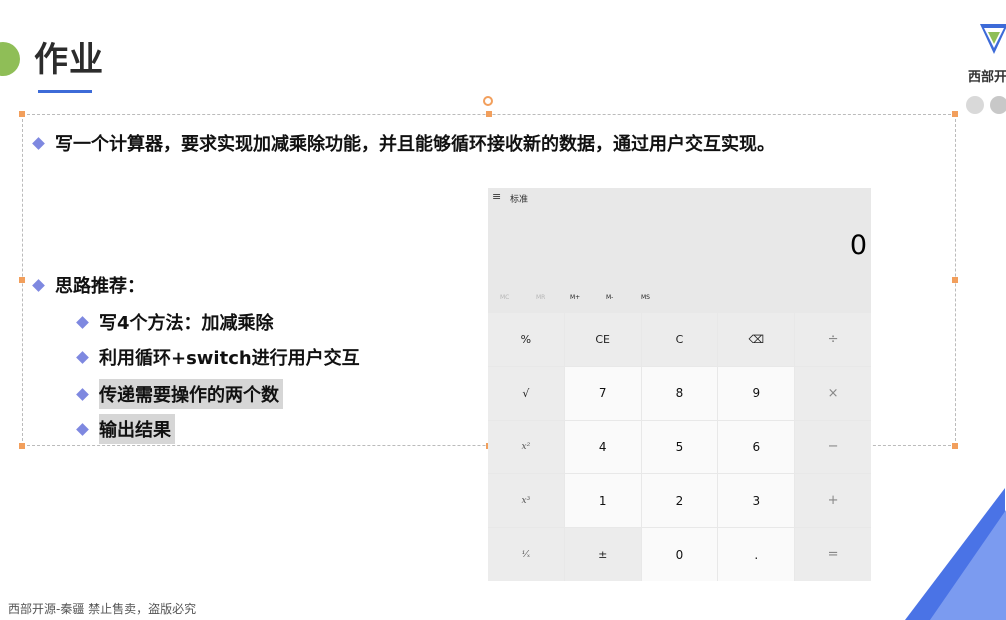  I want to click on hint-item: 写4个方法：加减乘除, so click(175, 322).